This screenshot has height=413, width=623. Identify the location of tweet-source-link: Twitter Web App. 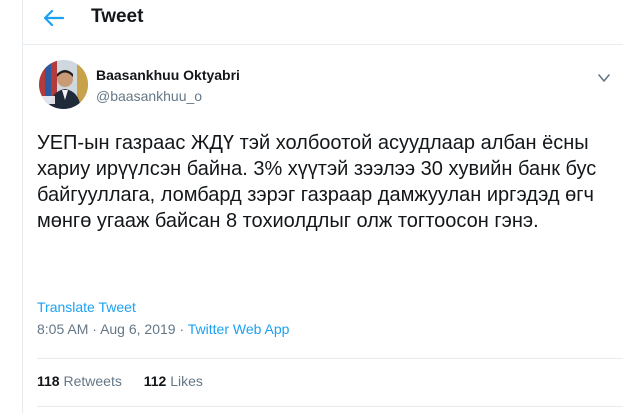
(239, 329).